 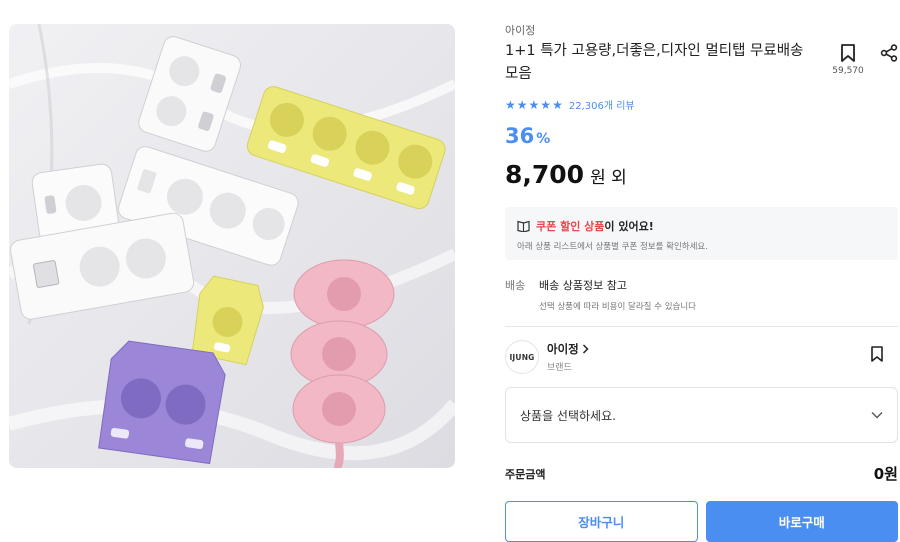 I want to click on brand-link-top: 아이정, so click(x=520, y=30).